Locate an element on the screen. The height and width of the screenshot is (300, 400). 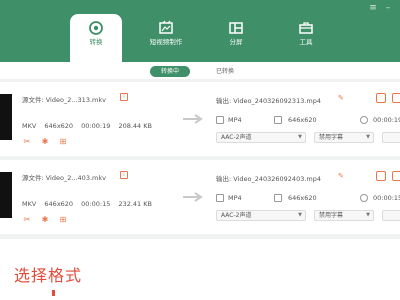
tab-convert: 转换 is located at coordinates (96, 38).